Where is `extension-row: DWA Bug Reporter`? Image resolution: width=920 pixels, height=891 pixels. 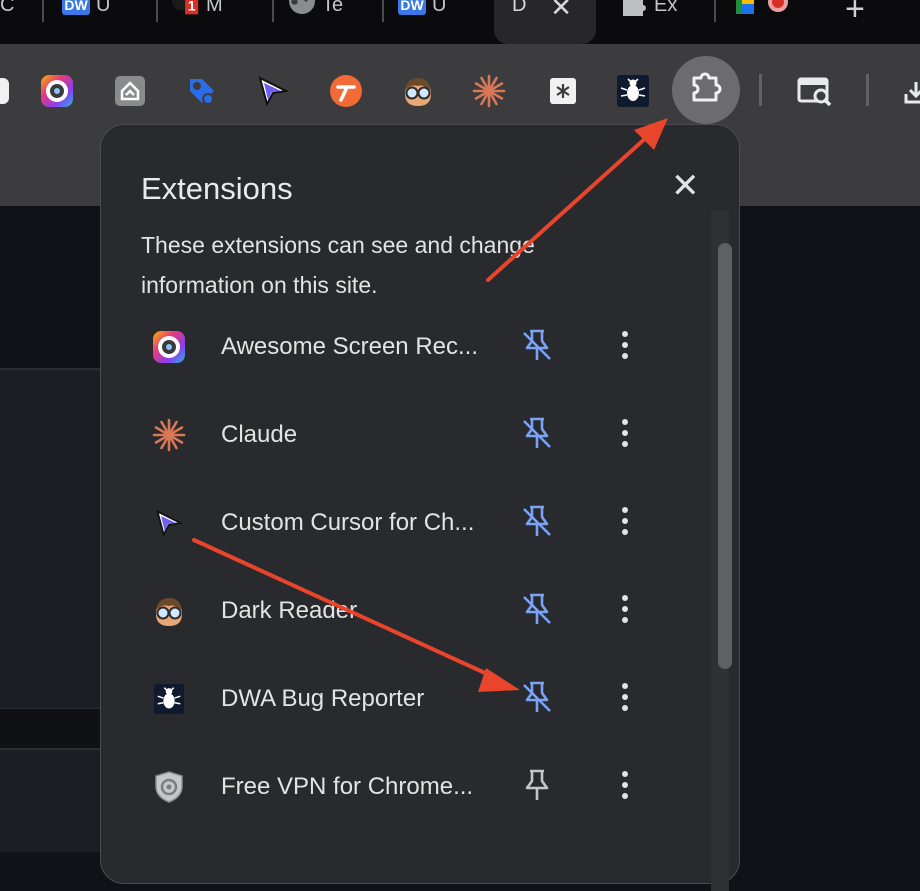 extension-row: DWA Bug Reporter is located at coordinates (391, 699).